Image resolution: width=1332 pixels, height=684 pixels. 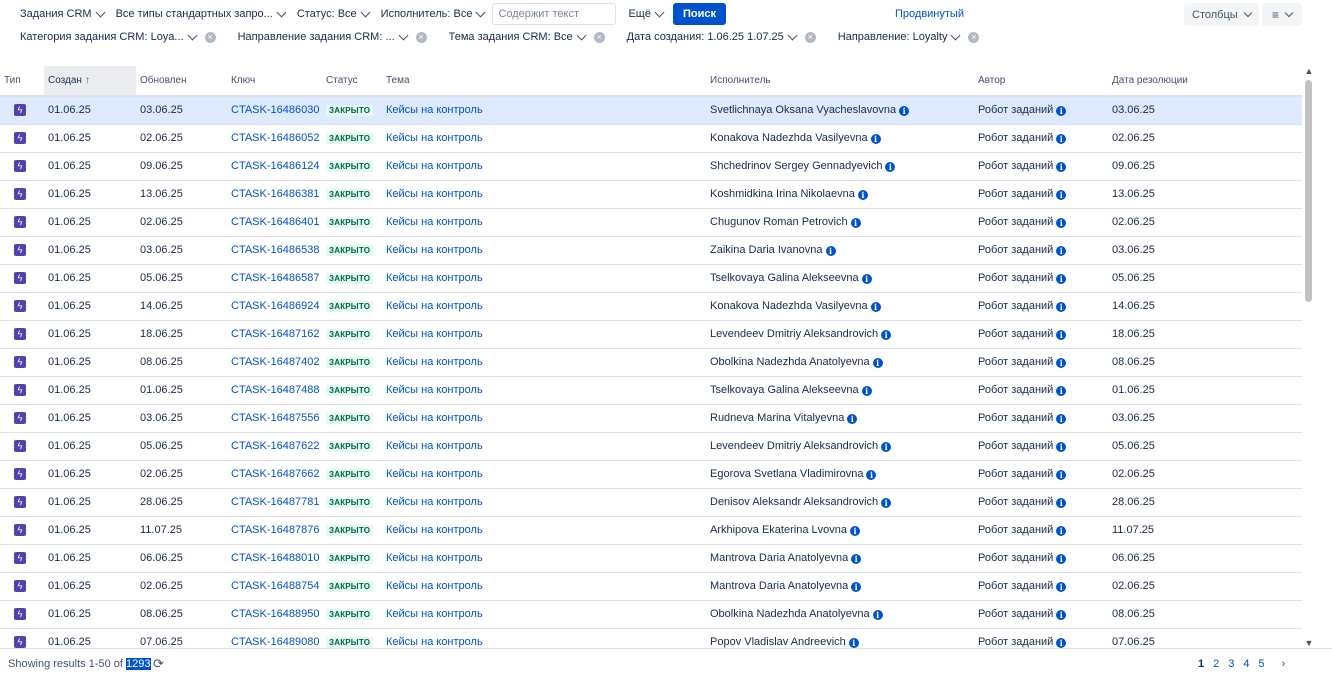 I want to click on scroll-up-arrow-icon: ▲, so click(x=1309, y=71).